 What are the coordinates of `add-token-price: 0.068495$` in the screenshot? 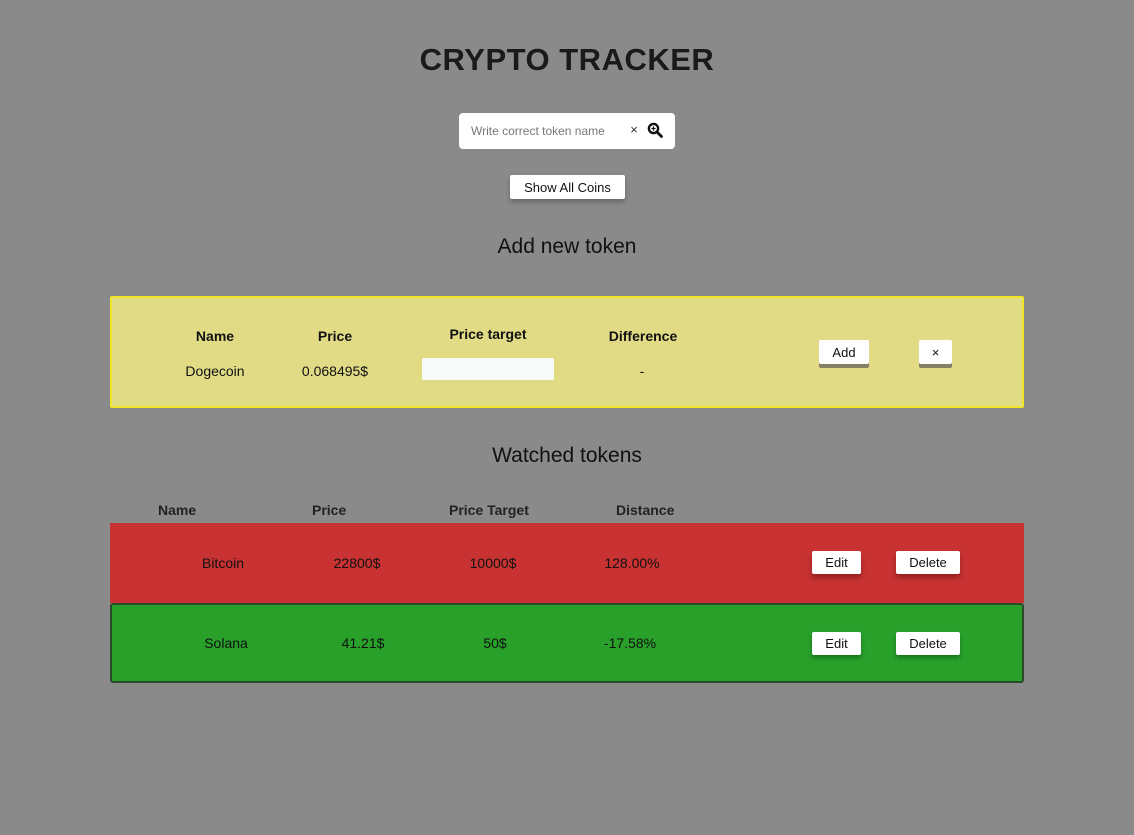 It's located at (335, 371).